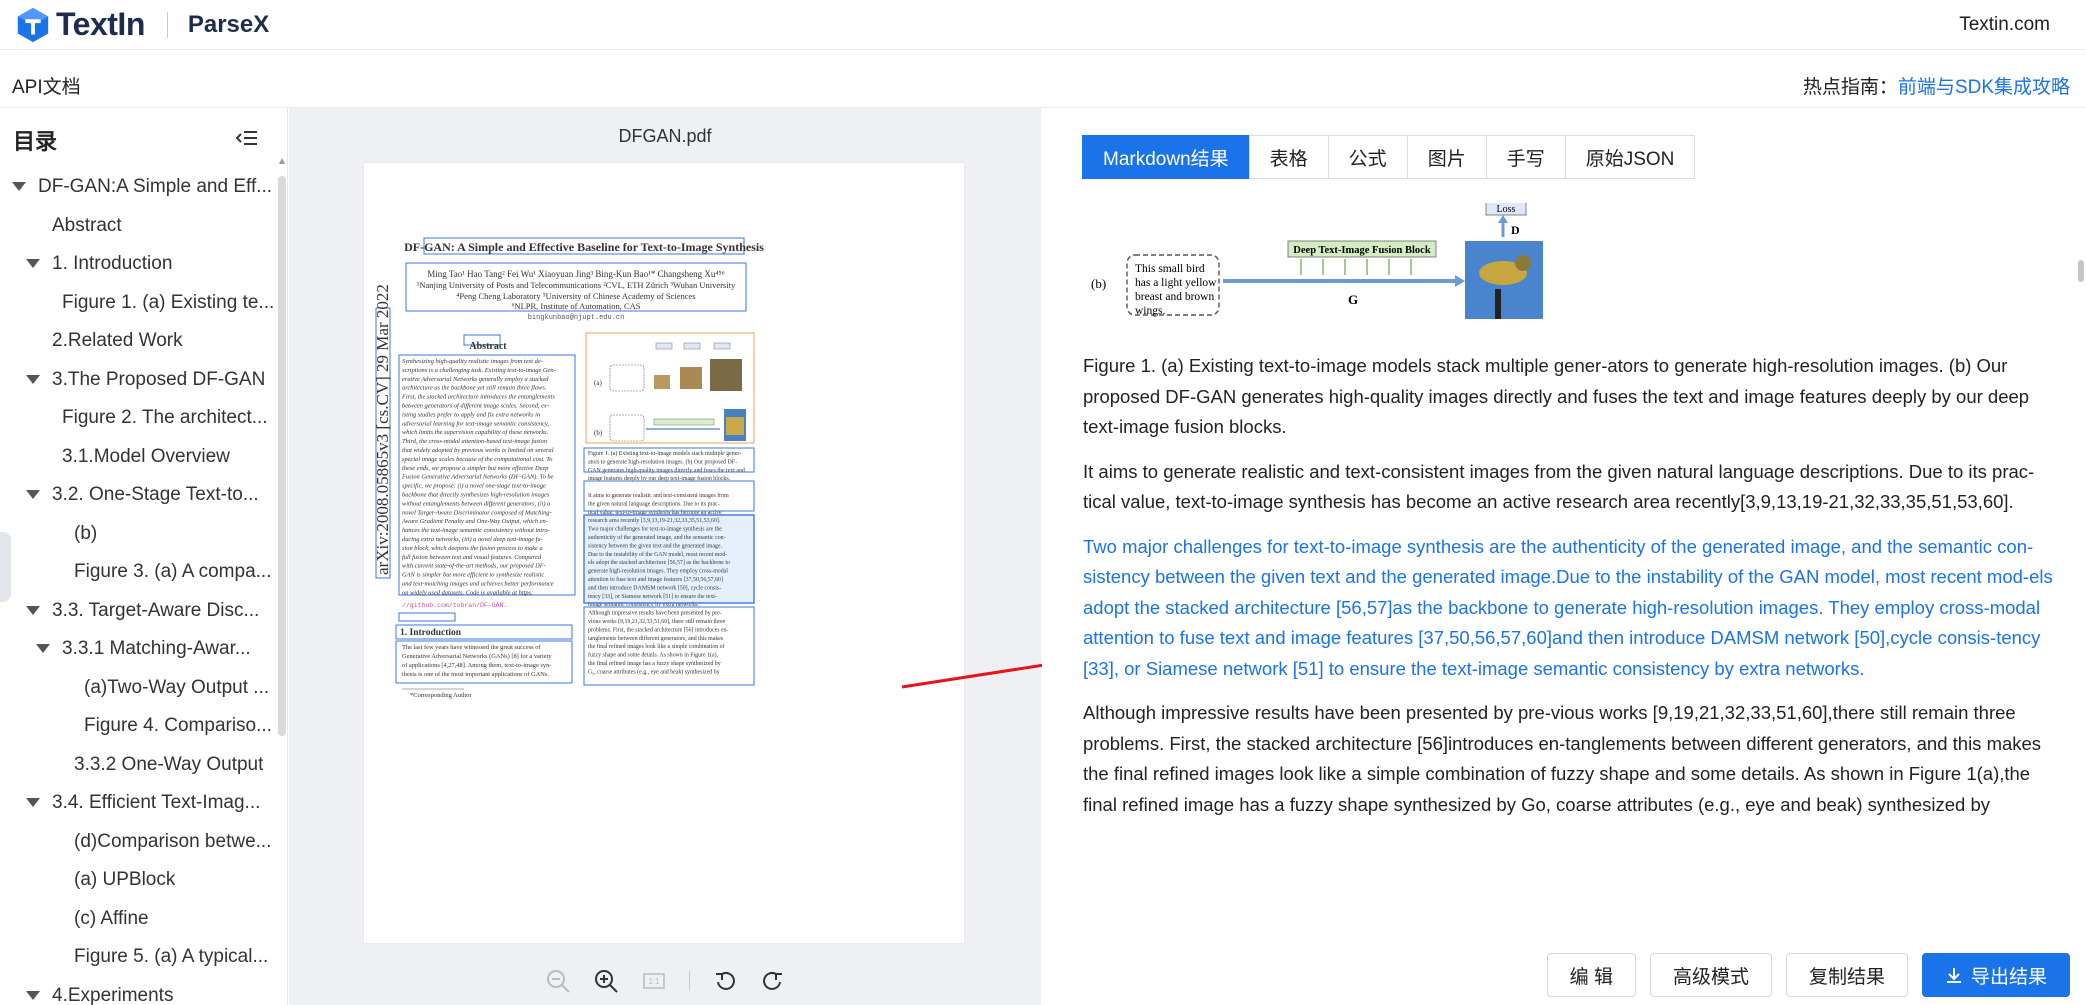  I want to click on result-tab: Markdown结果, so click(1166, 157).